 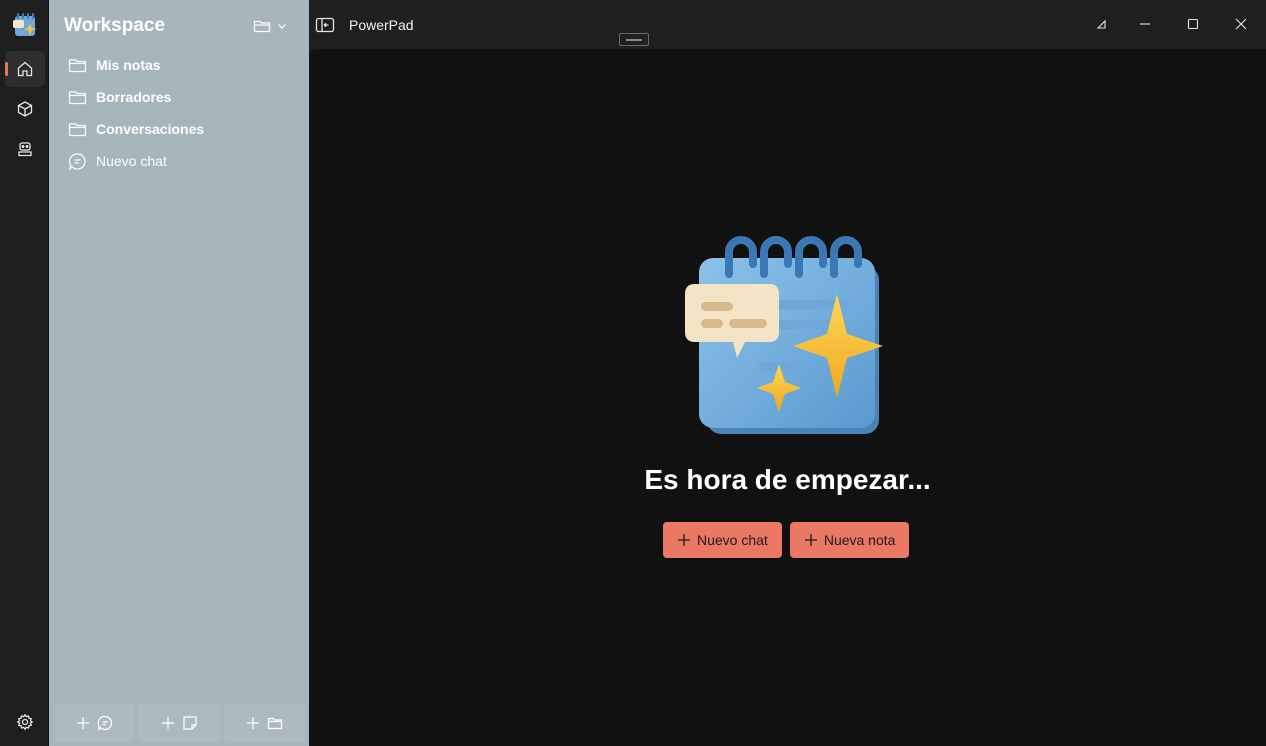 What do you see at coordinates (282, 26) in the screenshot?
I see `chevron-down-icon` at bounding box center [282, 26].